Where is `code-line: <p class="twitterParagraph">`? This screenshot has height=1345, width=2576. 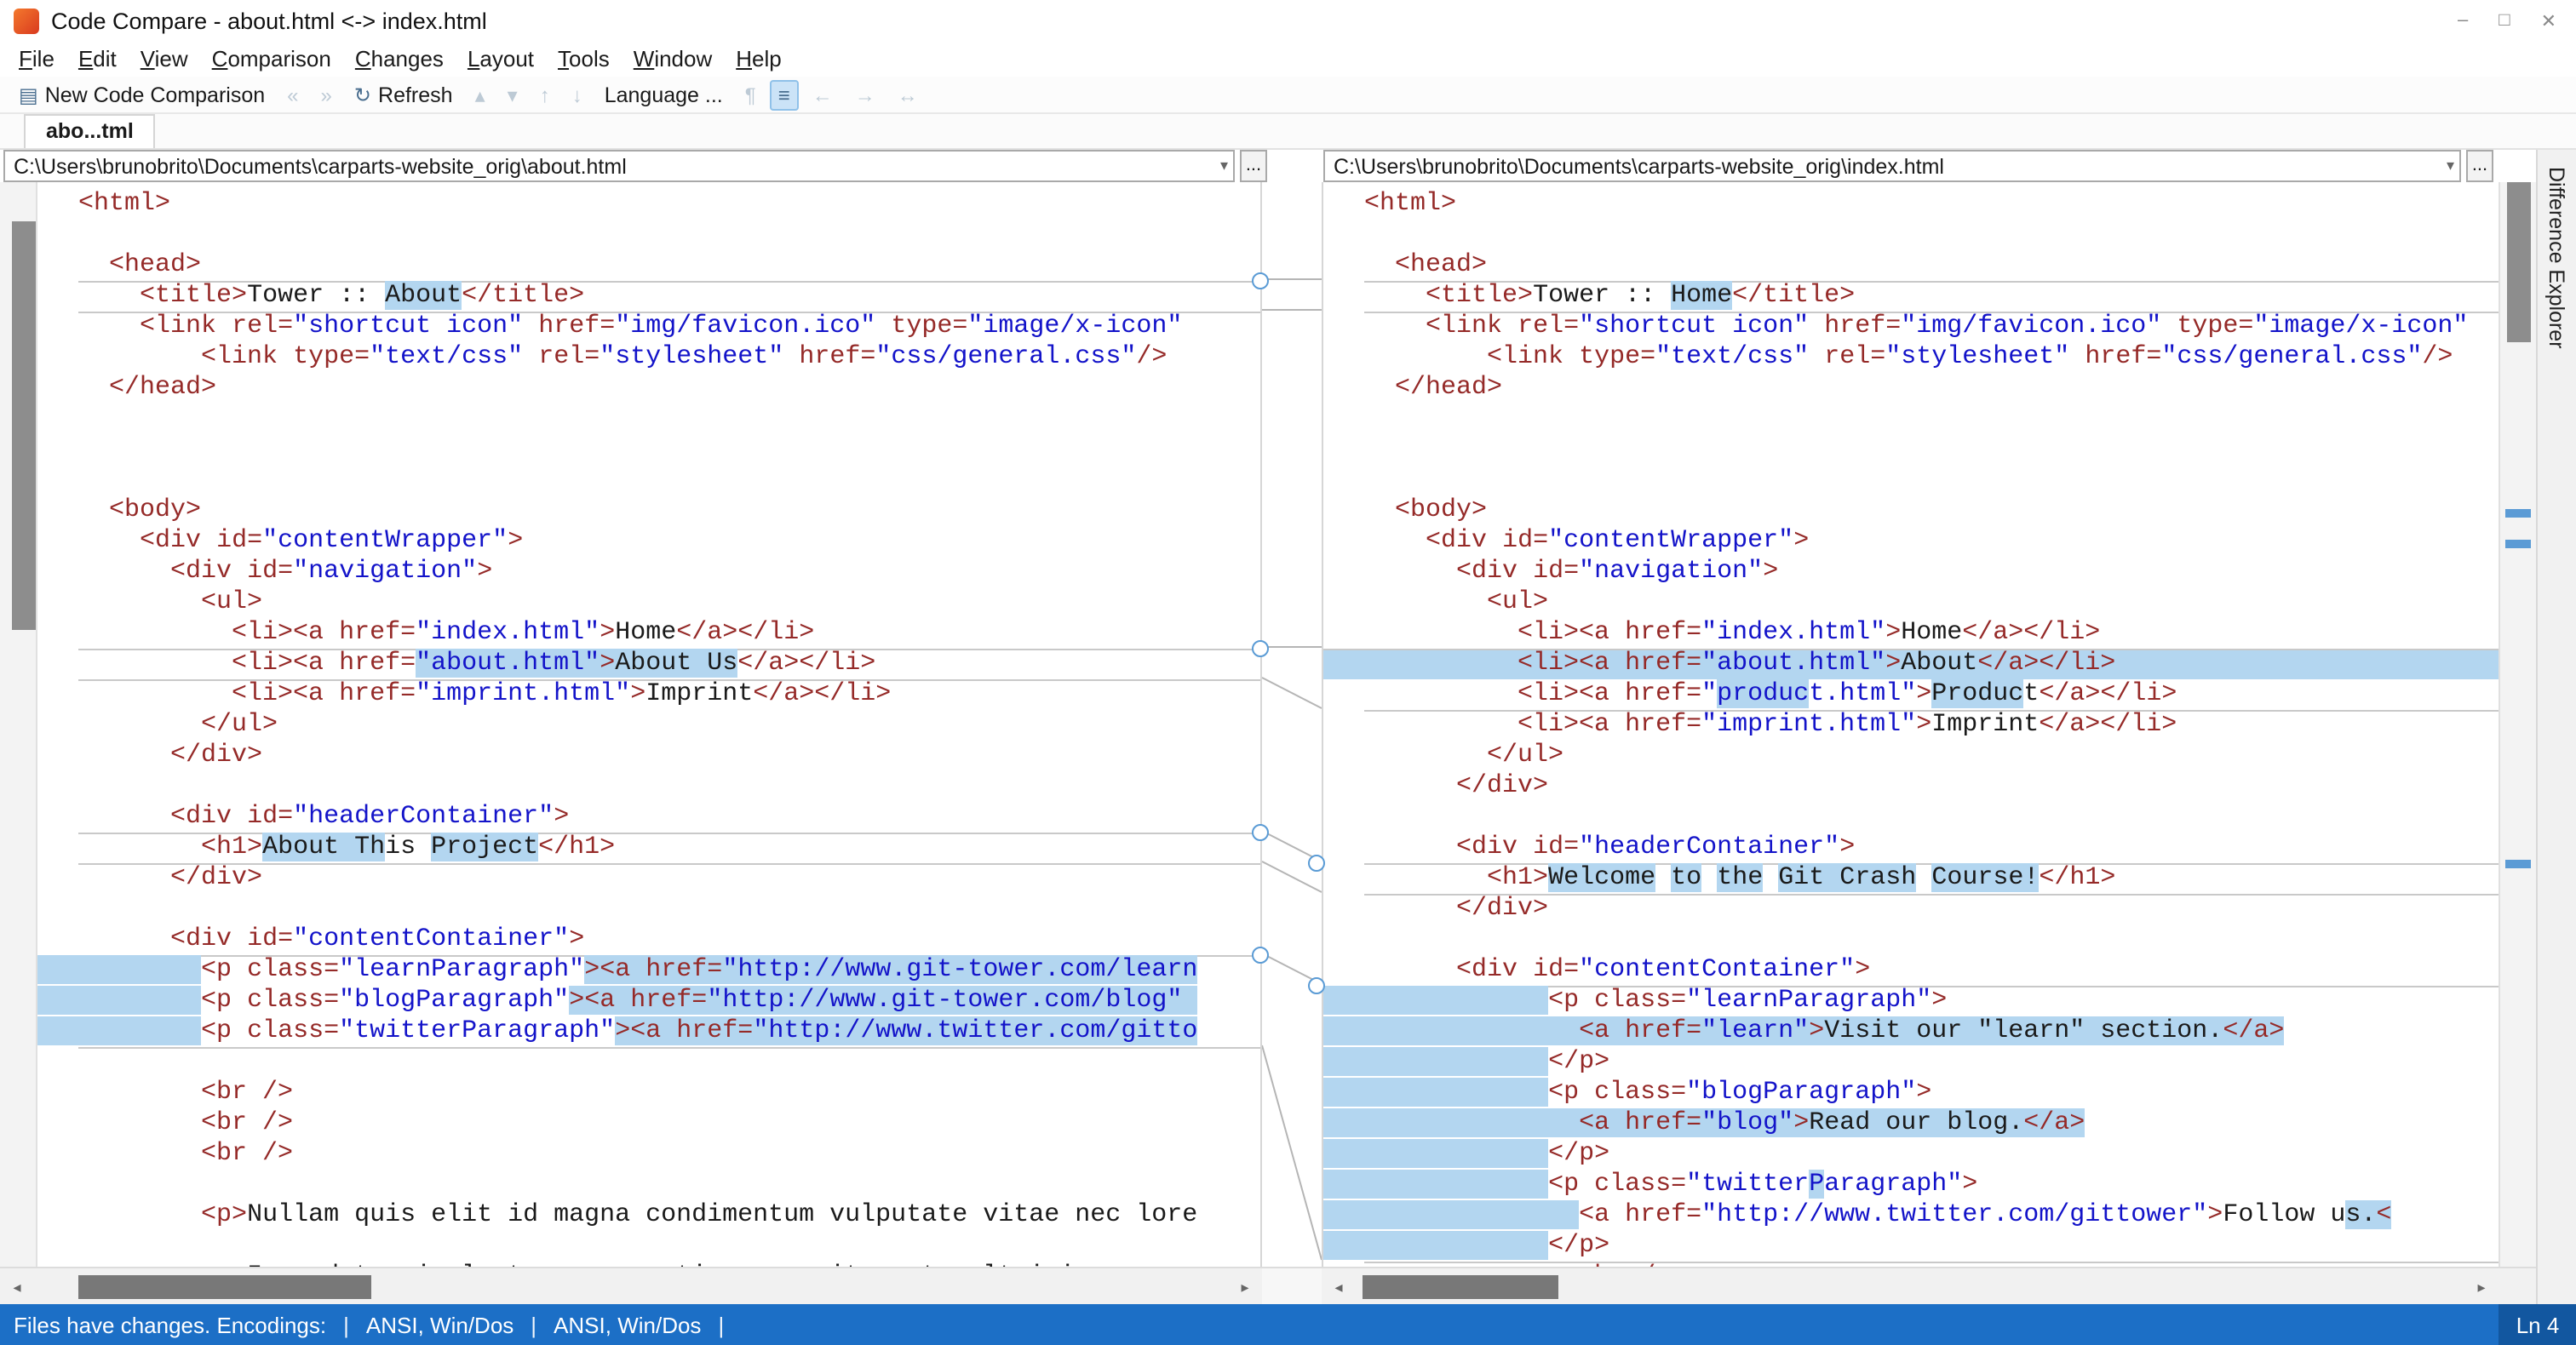 code-line: <p class="twitterParagraph"> is located at coordinates (1911, 1185).